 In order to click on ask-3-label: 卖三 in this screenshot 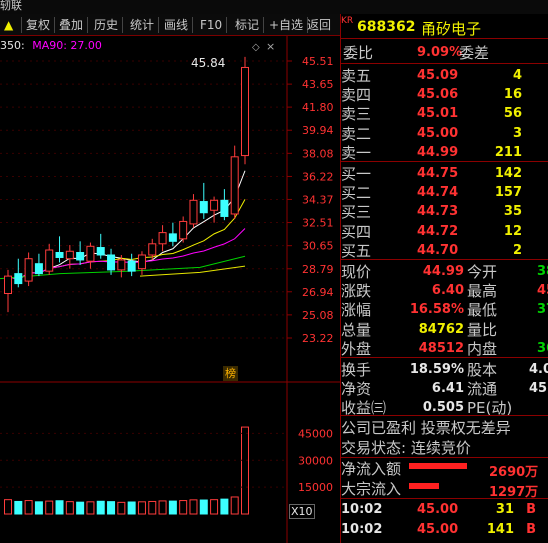, I will do `click(356, 114)`.